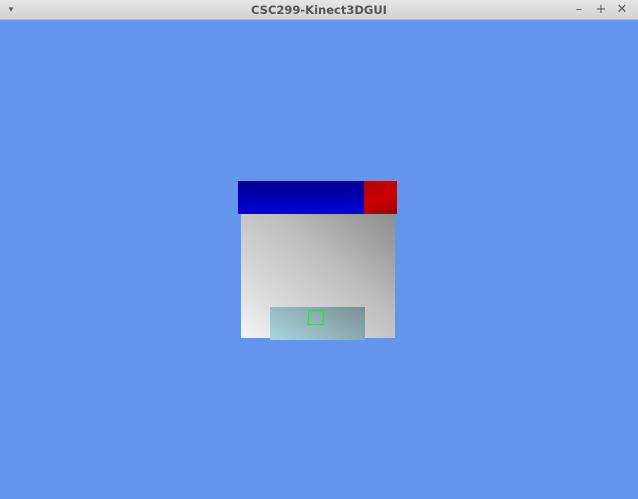  I want to click on close-icon: ✕, so click(622, 10).